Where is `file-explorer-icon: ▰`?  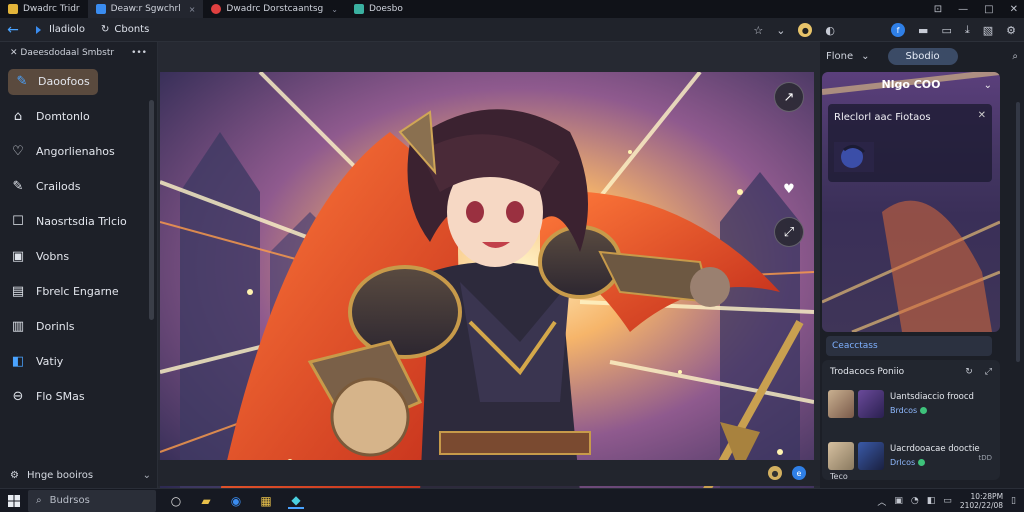 file-explorer-icon: ▰ is located at coordinates (206, 501).